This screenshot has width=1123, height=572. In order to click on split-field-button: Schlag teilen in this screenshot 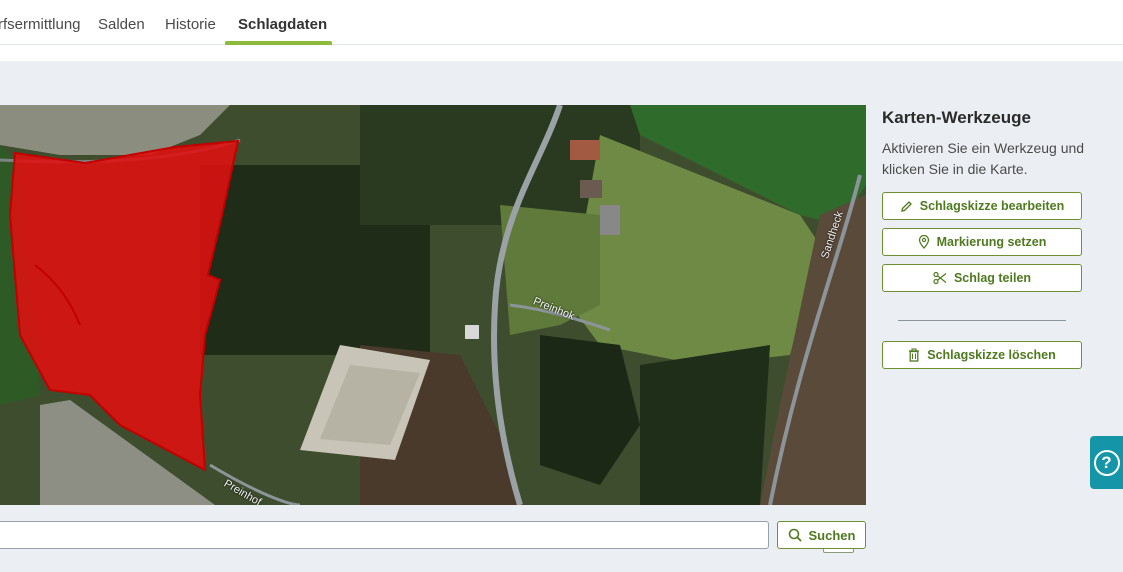, I will do `click(982, 278)`.